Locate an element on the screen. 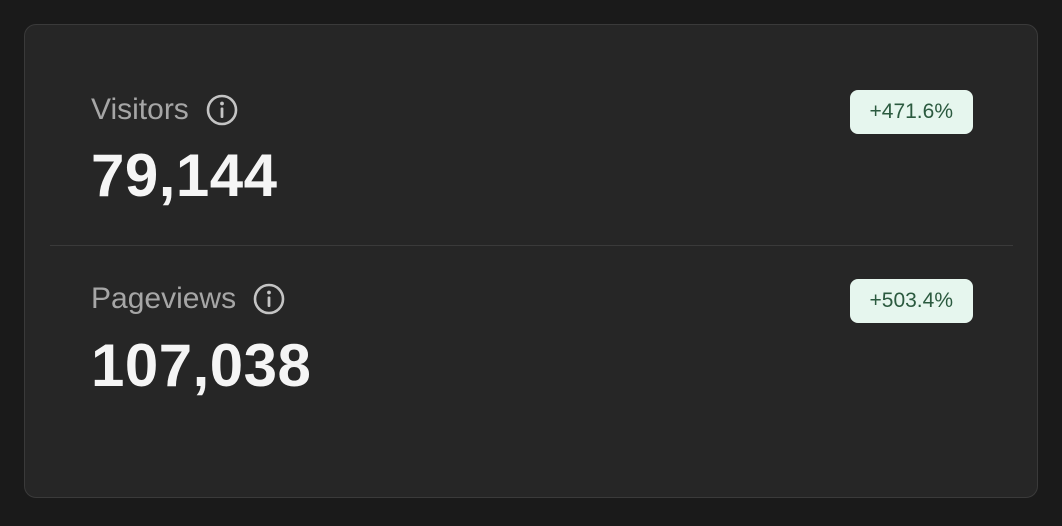 The width and height of the screenshot is (1062, 526). pageviews-value: 107,038 is located at coordinates (201, 365).